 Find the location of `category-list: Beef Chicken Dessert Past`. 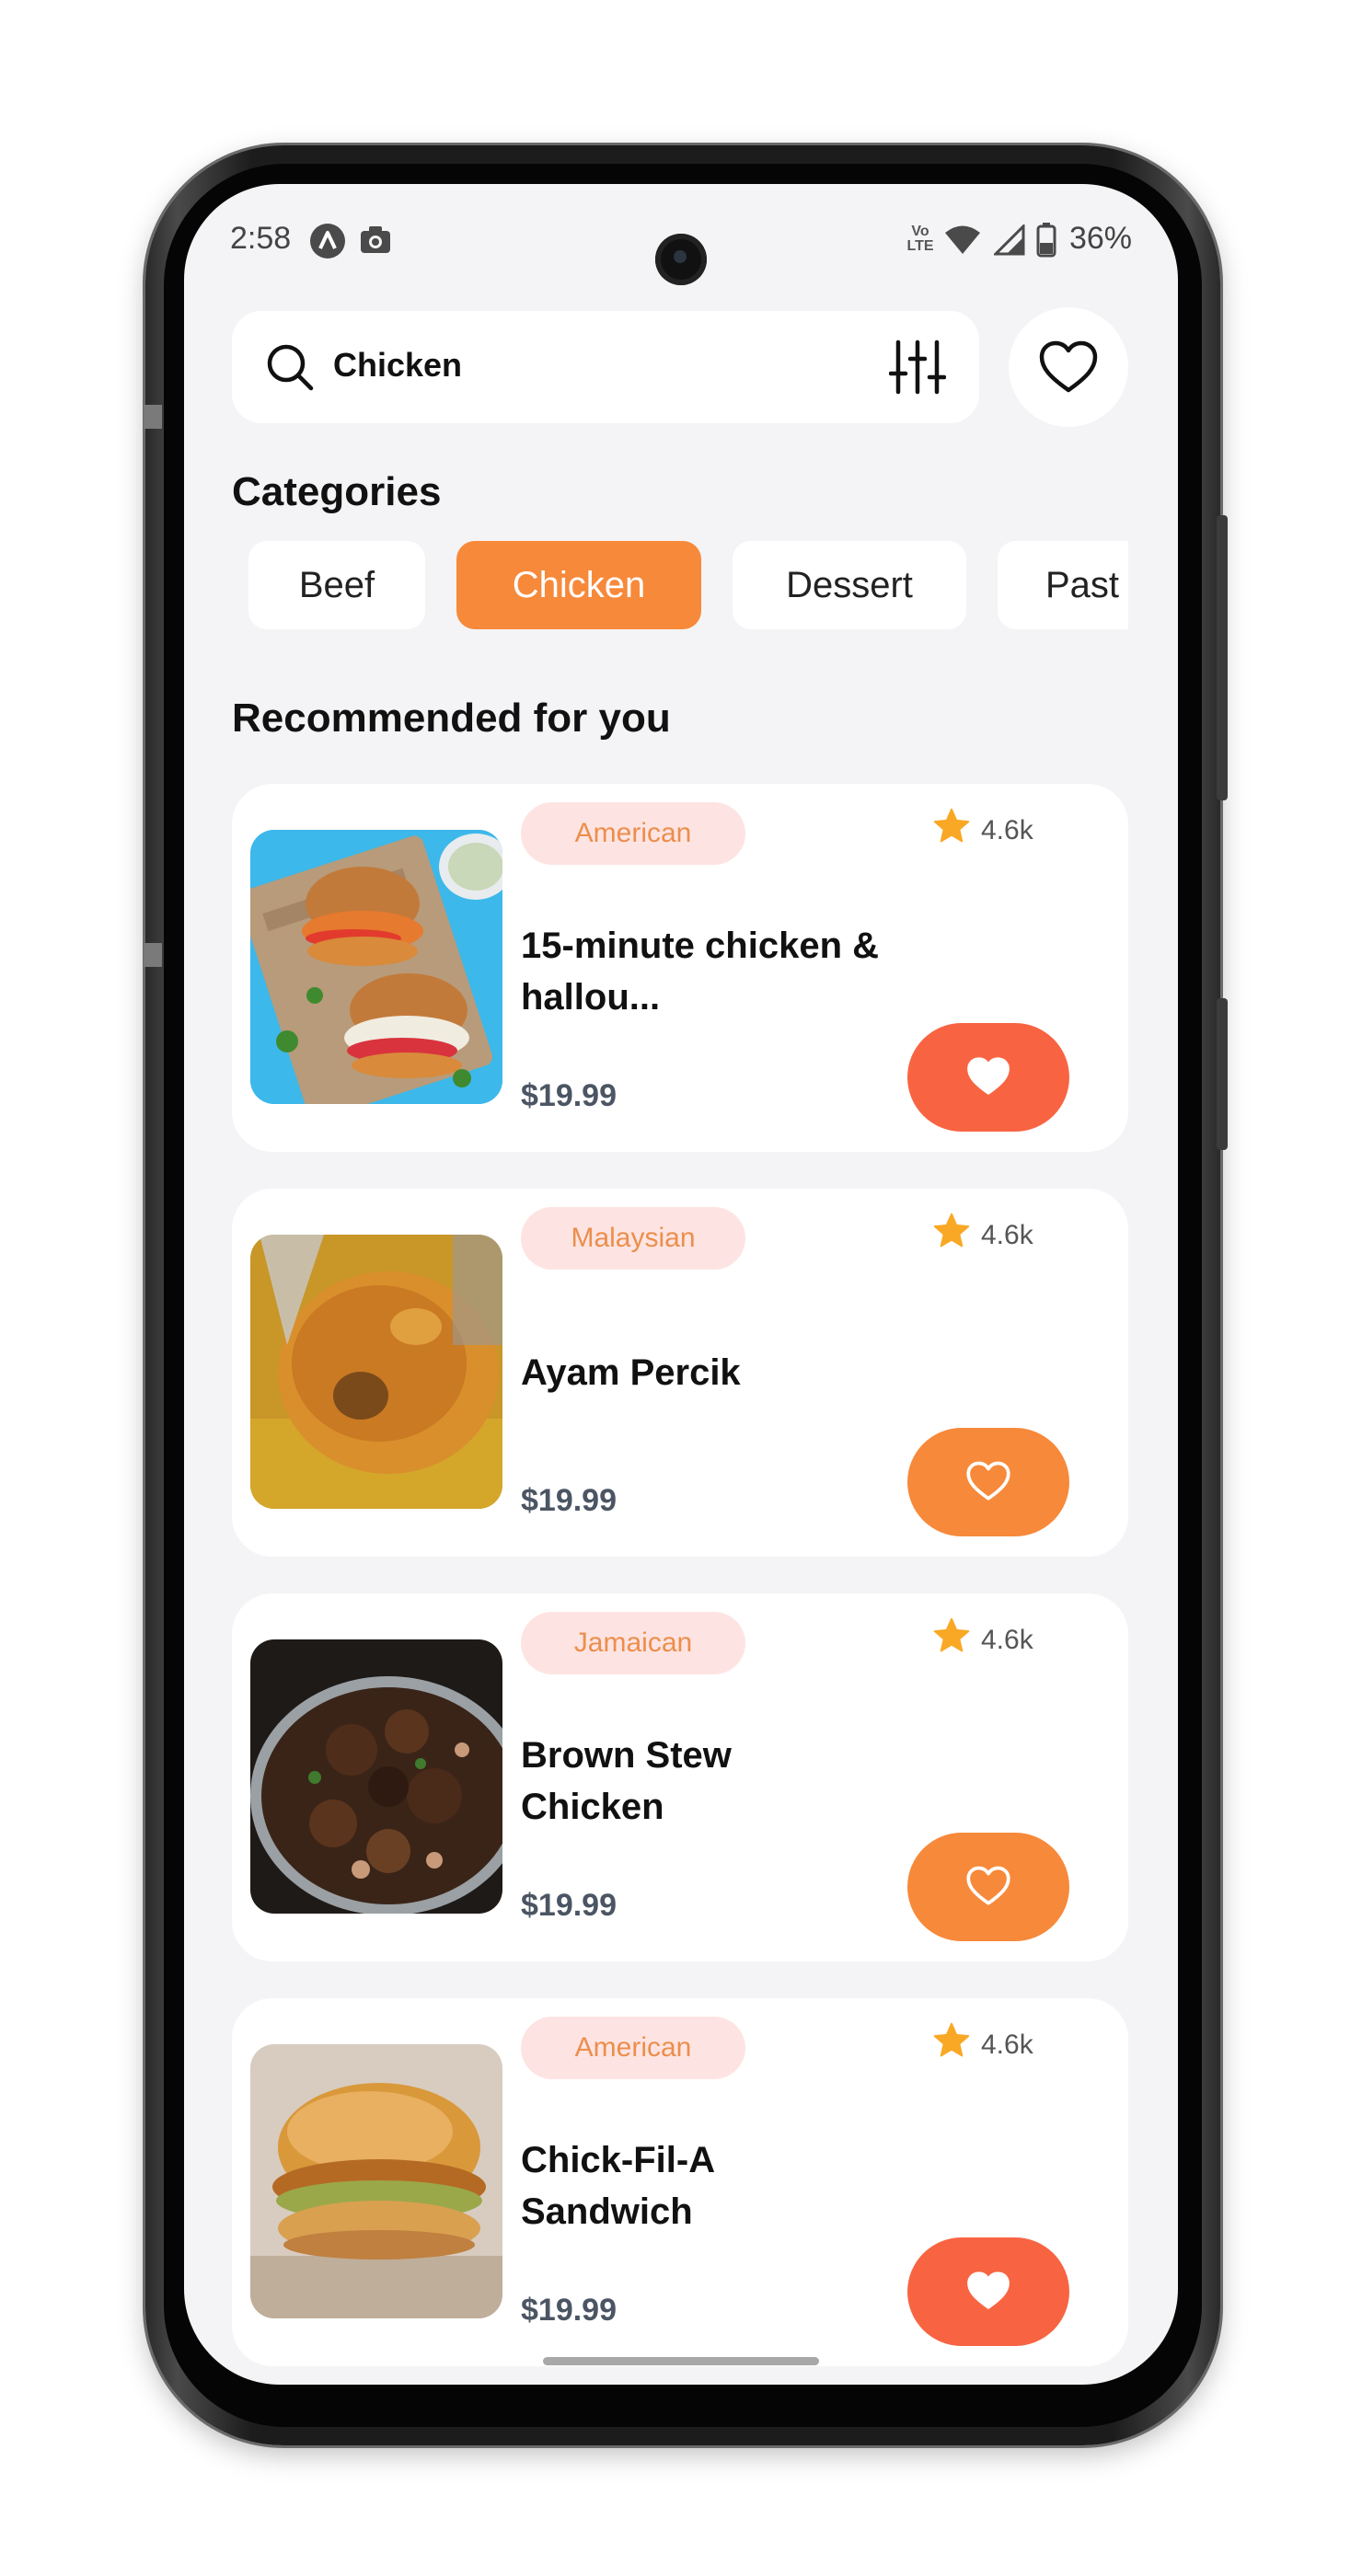

category-list: Beef Chicken Dessert Past is located at coordinates (688, 585).